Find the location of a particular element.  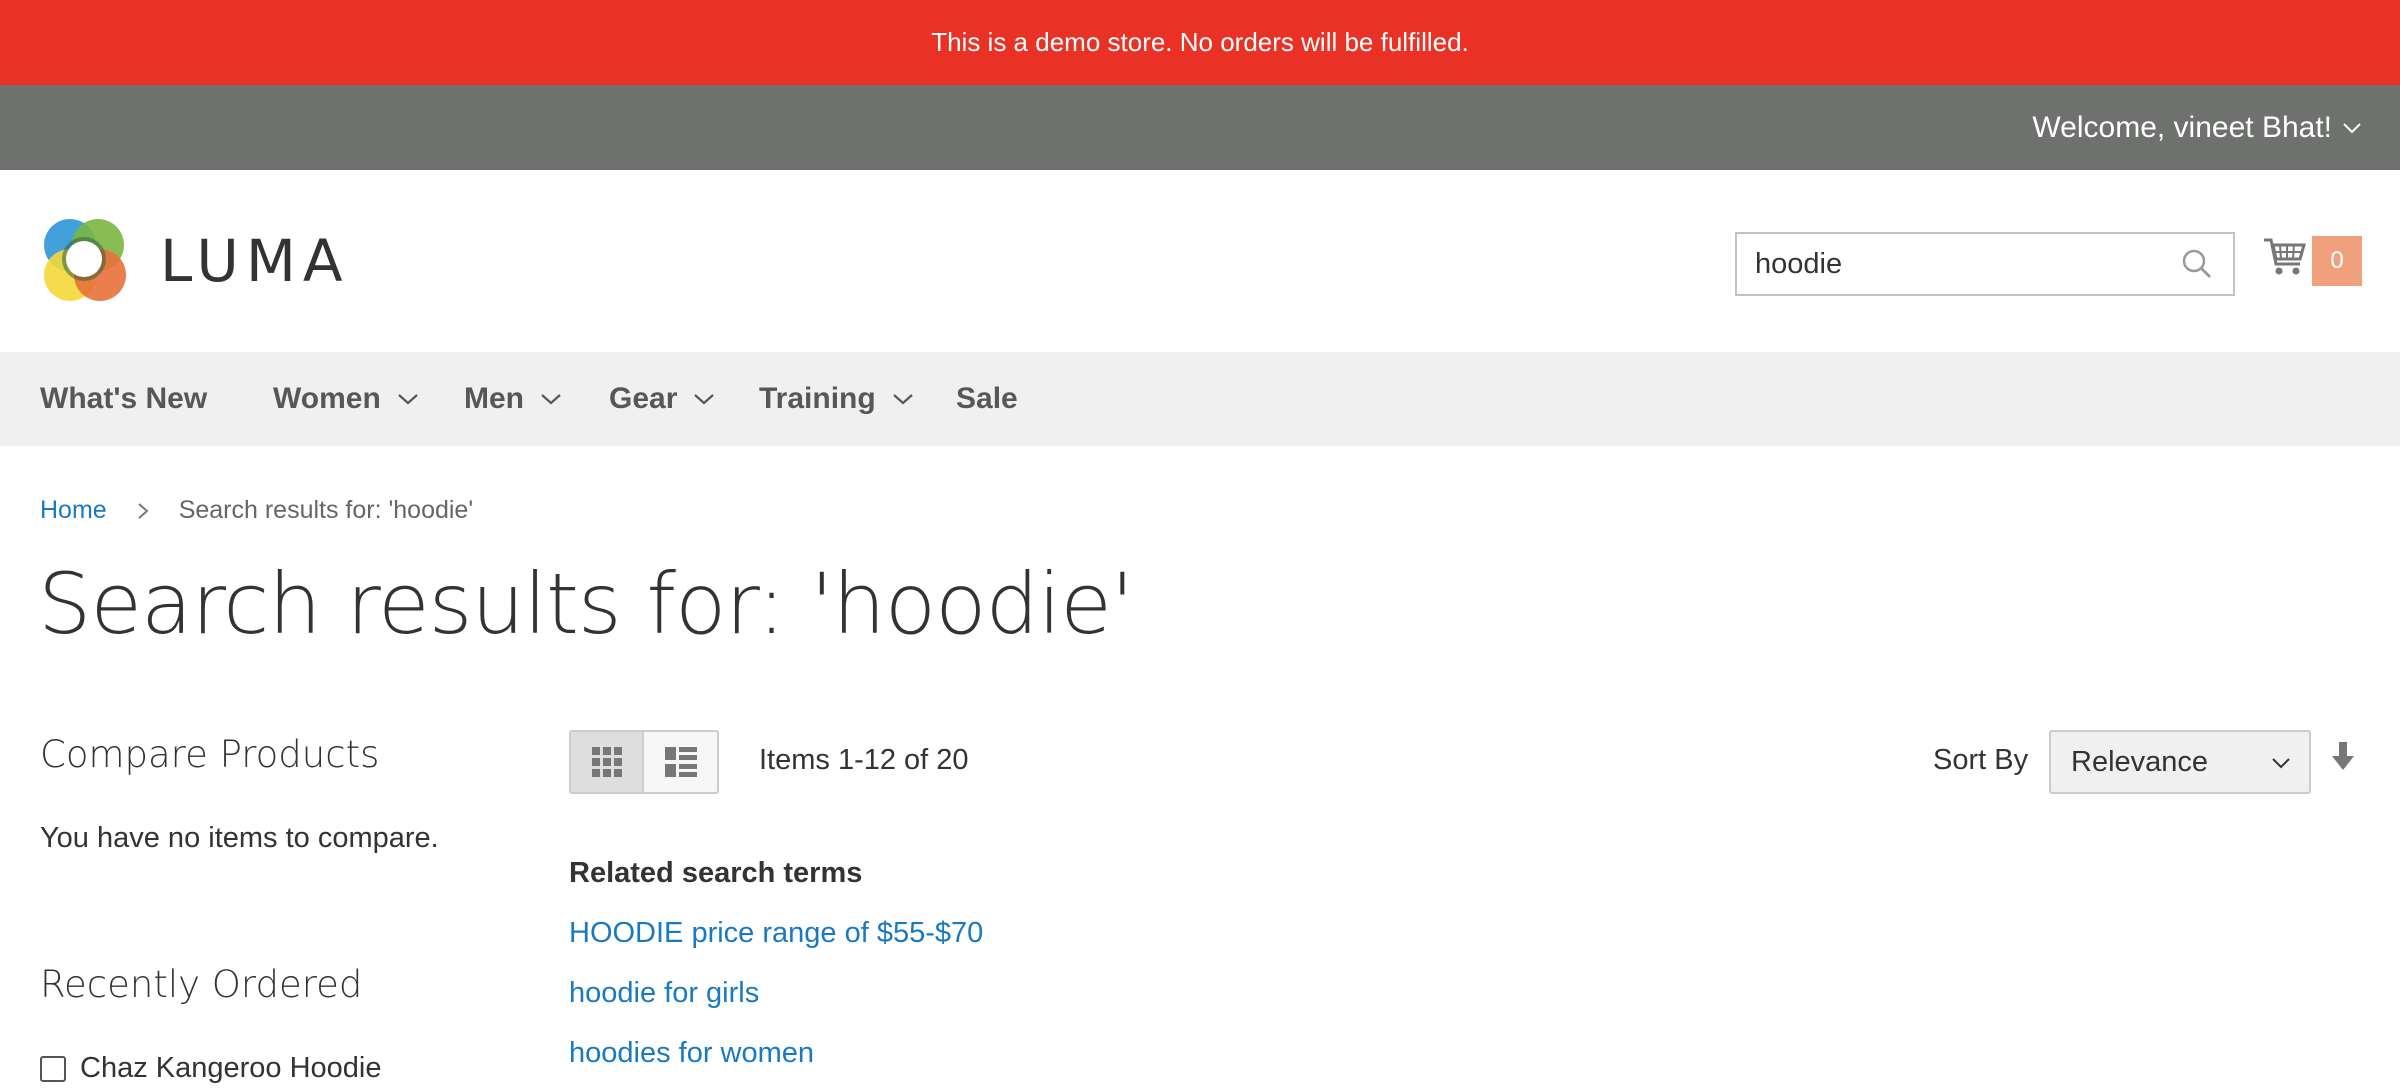

related-search-term-link: hoodie for girls is located at coordinates (664, 993).